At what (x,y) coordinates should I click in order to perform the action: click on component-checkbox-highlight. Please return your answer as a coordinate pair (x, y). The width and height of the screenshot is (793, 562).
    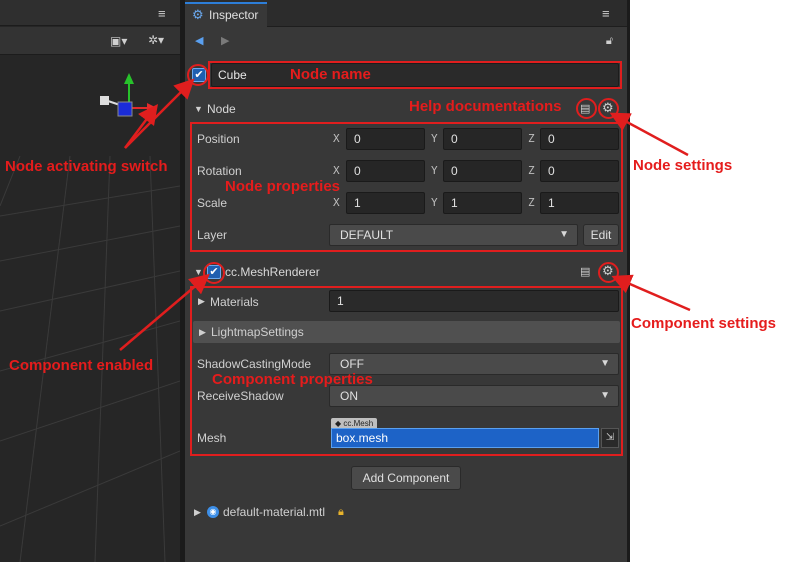
    Looking at the image, I should click on (214, 273).